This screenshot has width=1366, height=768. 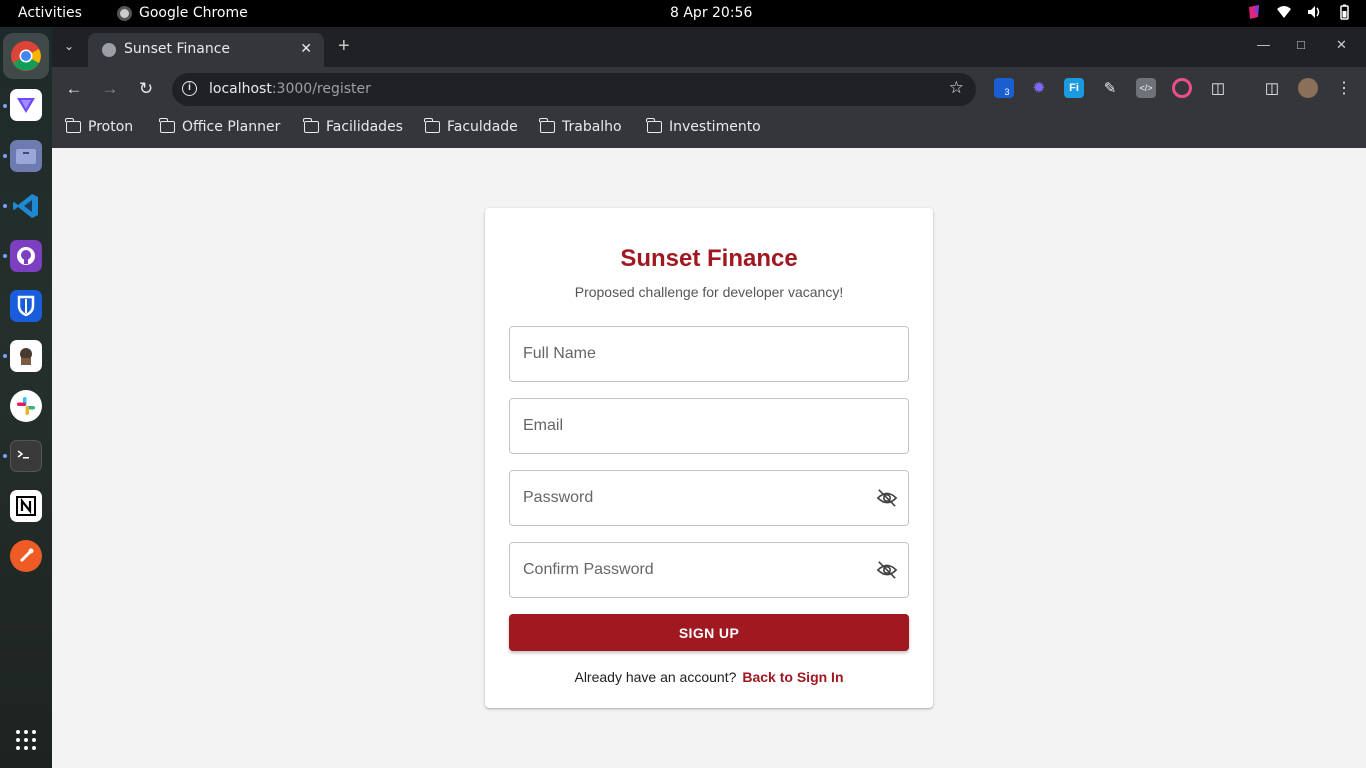 What do you see at coordinates (1284, 12) in the screenshot?
I see `wifi-icon` at bounding box center [1284, 12].